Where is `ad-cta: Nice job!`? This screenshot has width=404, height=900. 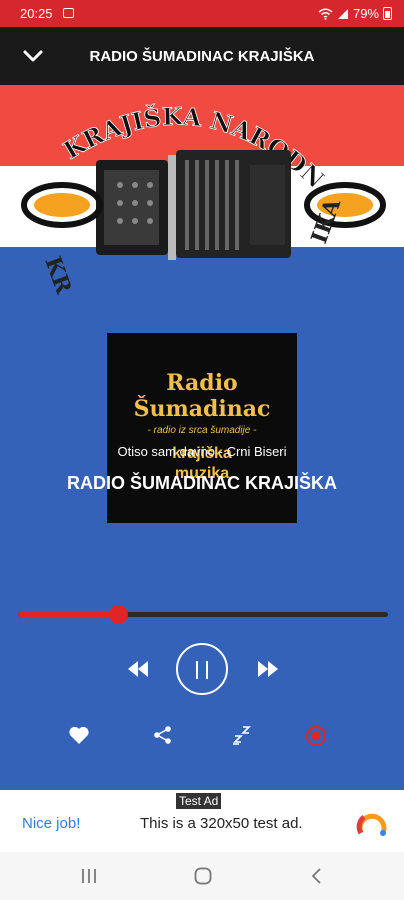 ad-cta: Nice job! is located at coordinates (51, 823).